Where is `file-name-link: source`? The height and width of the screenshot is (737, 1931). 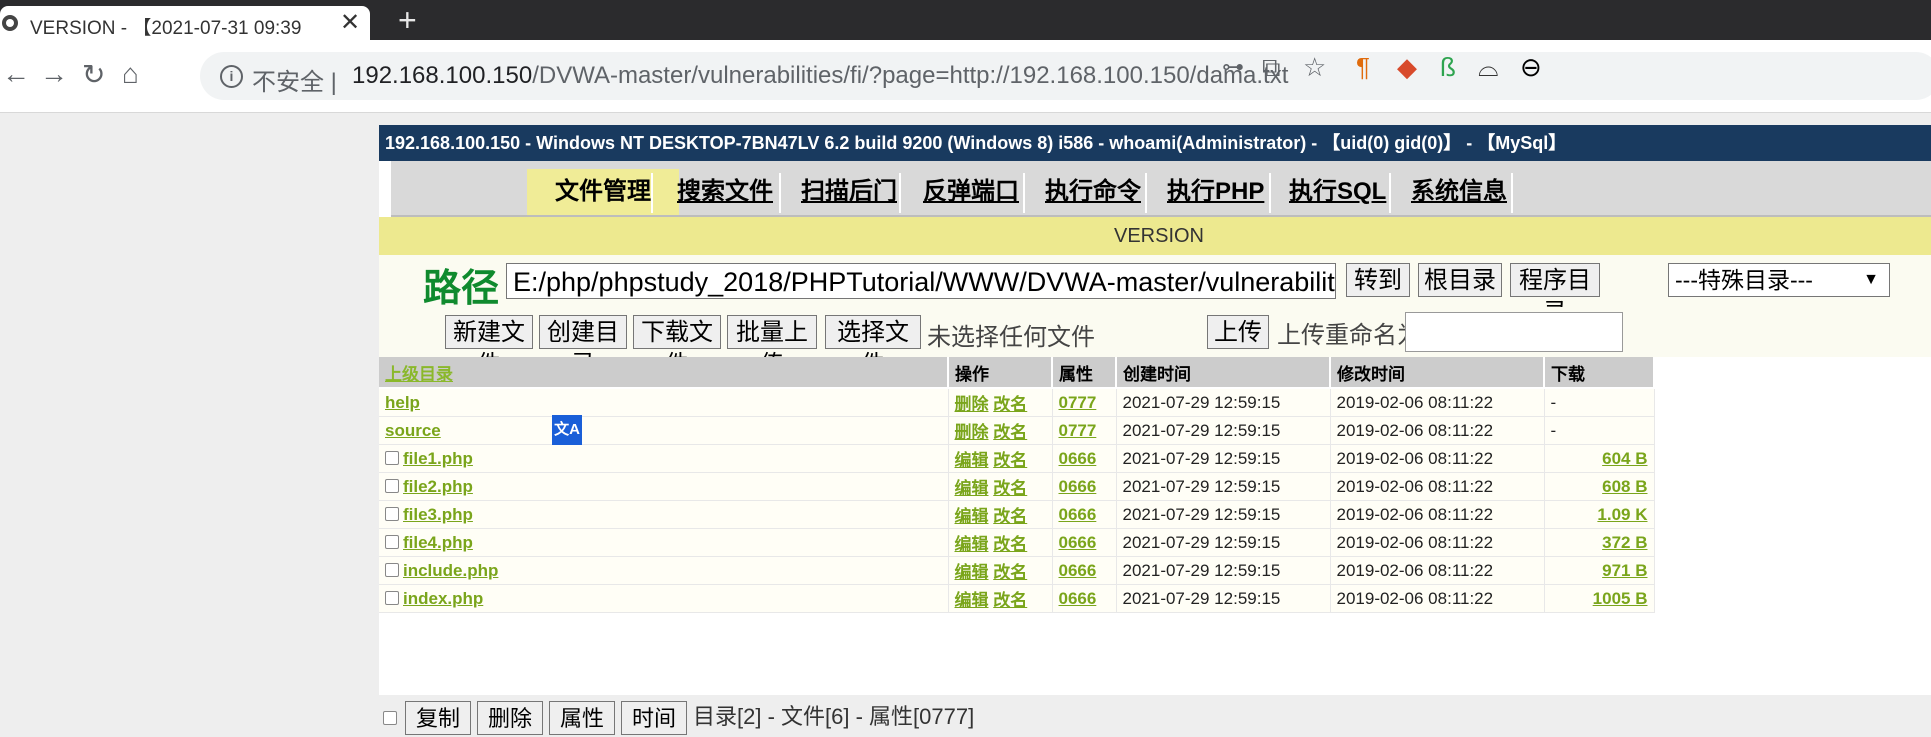
file-name-link: source is located at coordinates (413, 430).